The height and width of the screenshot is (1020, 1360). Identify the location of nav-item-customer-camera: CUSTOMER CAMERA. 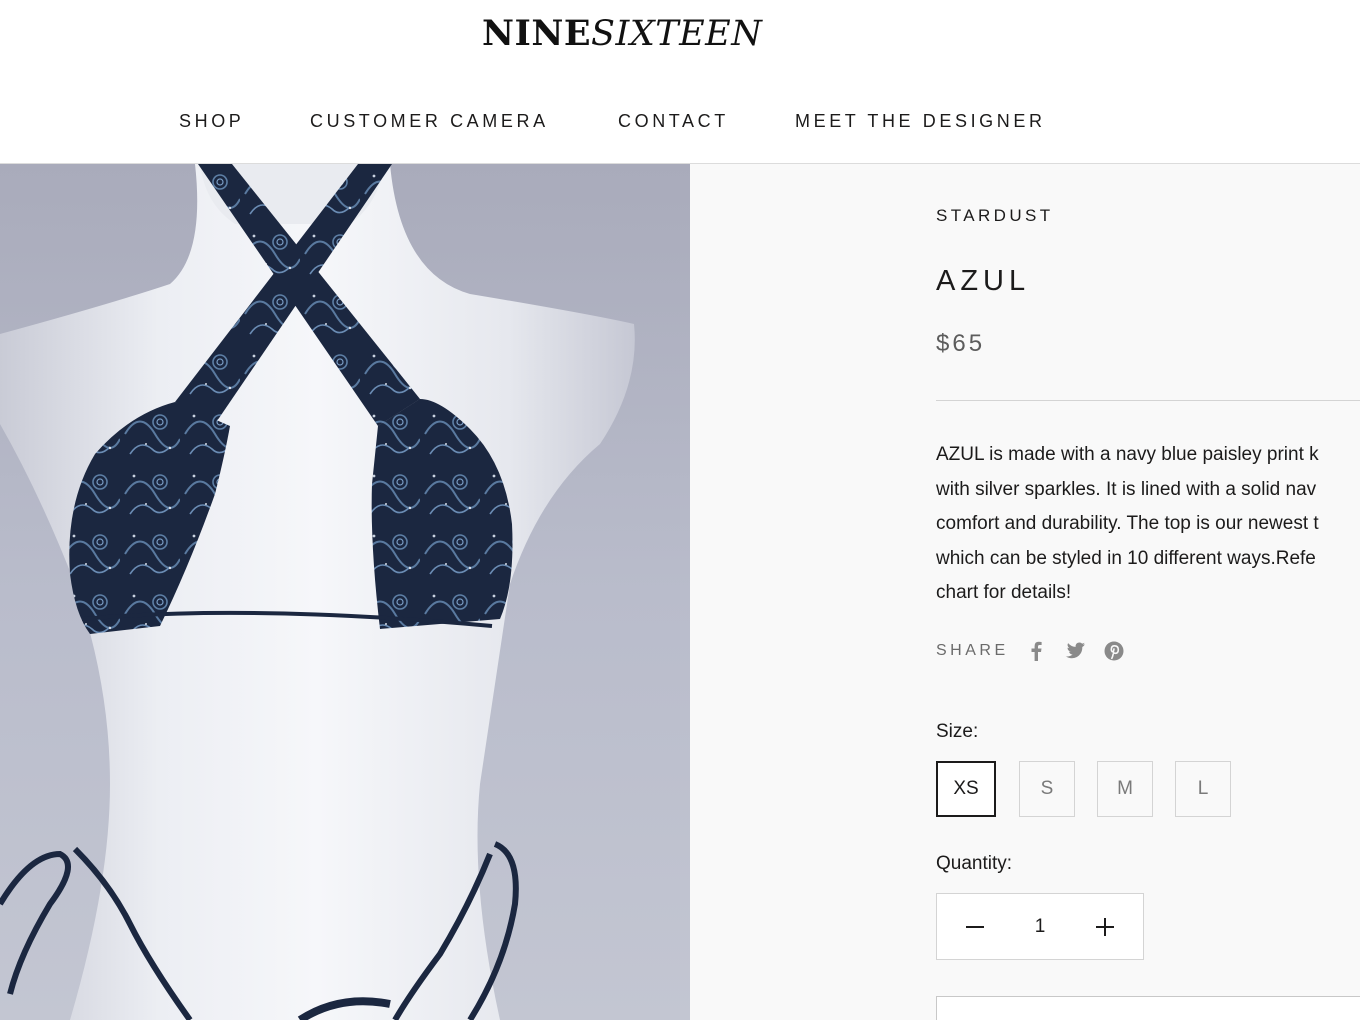
(429, 121).